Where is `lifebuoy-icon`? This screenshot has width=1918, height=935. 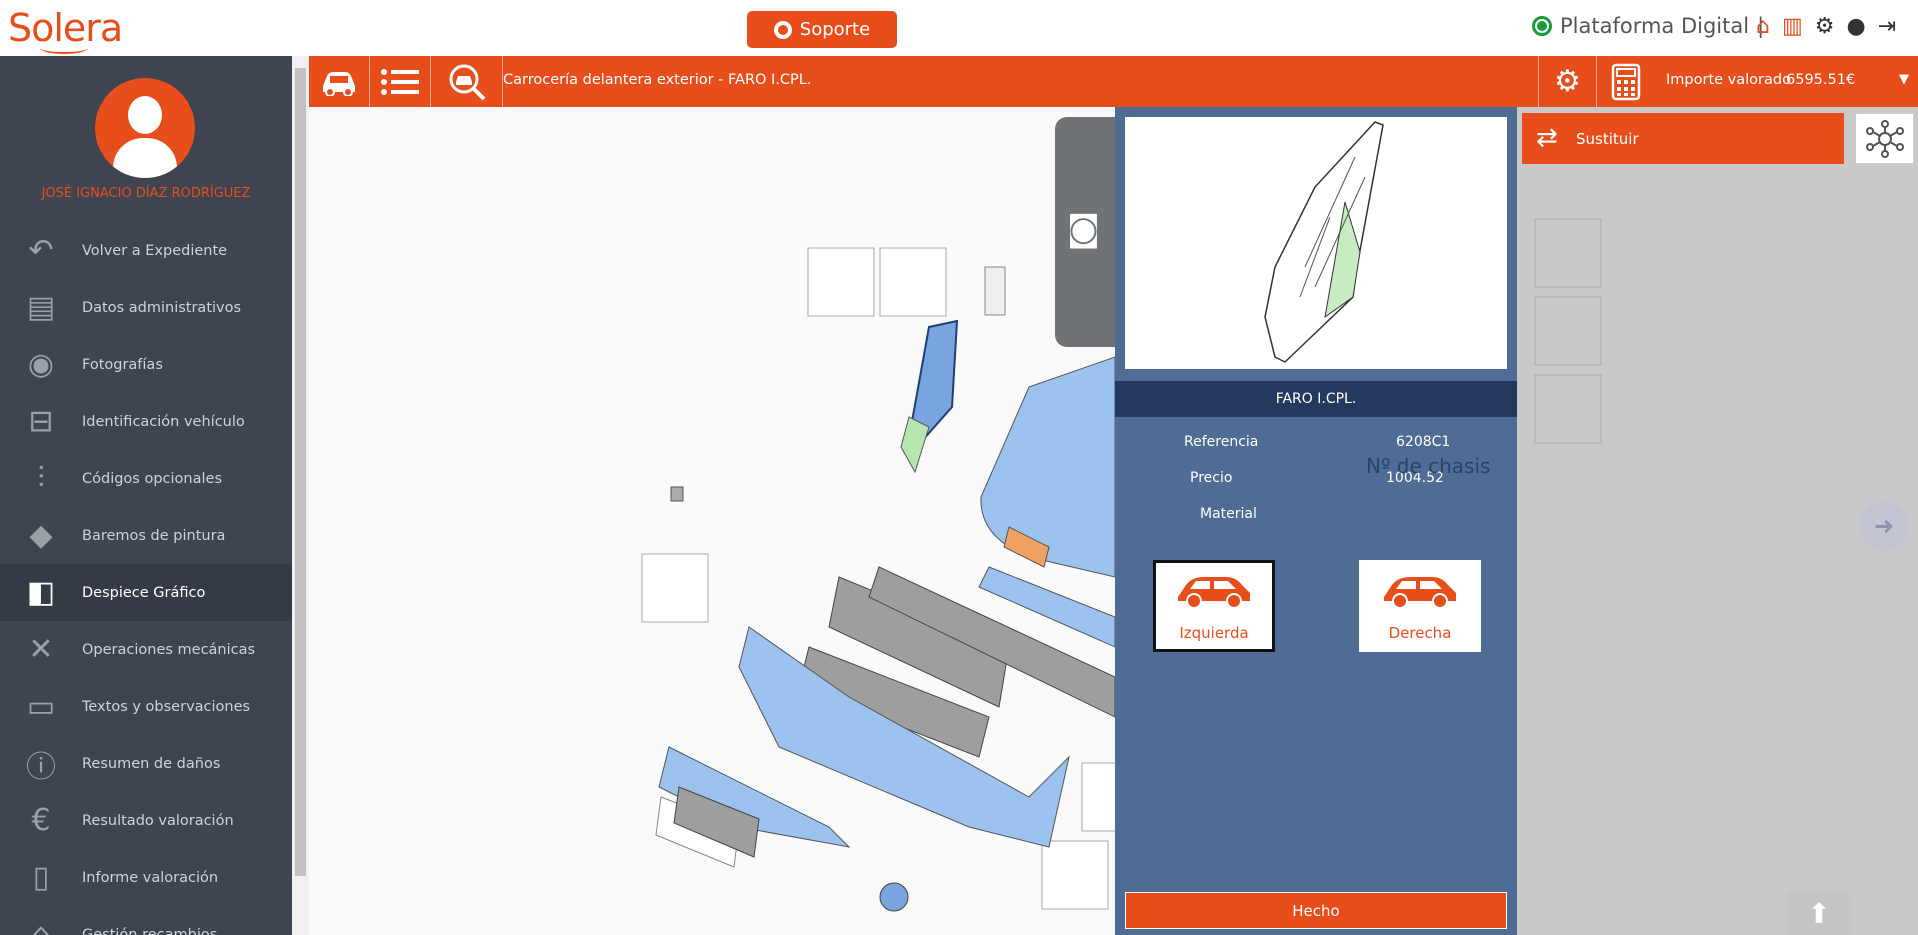 lifebuoy-icon is located at coordinates (782, 29).